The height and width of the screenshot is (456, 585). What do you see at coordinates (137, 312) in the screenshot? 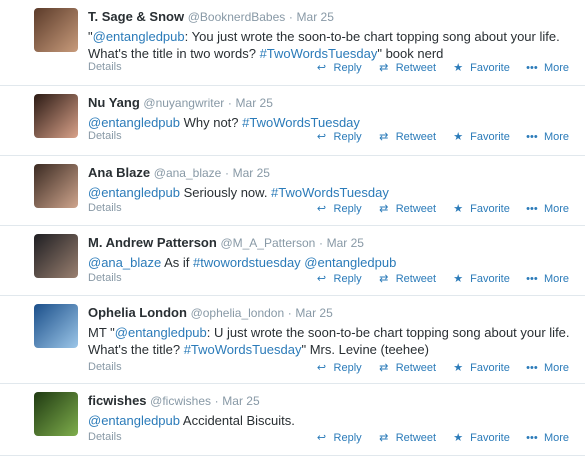
I see `author-name: Ophelia London` at bounding box center [137, 312].